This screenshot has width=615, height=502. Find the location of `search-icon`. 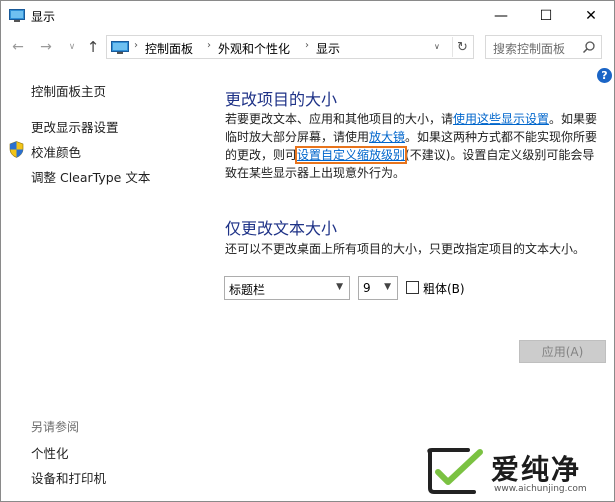

search-icon is located at coordinates (589, 47).